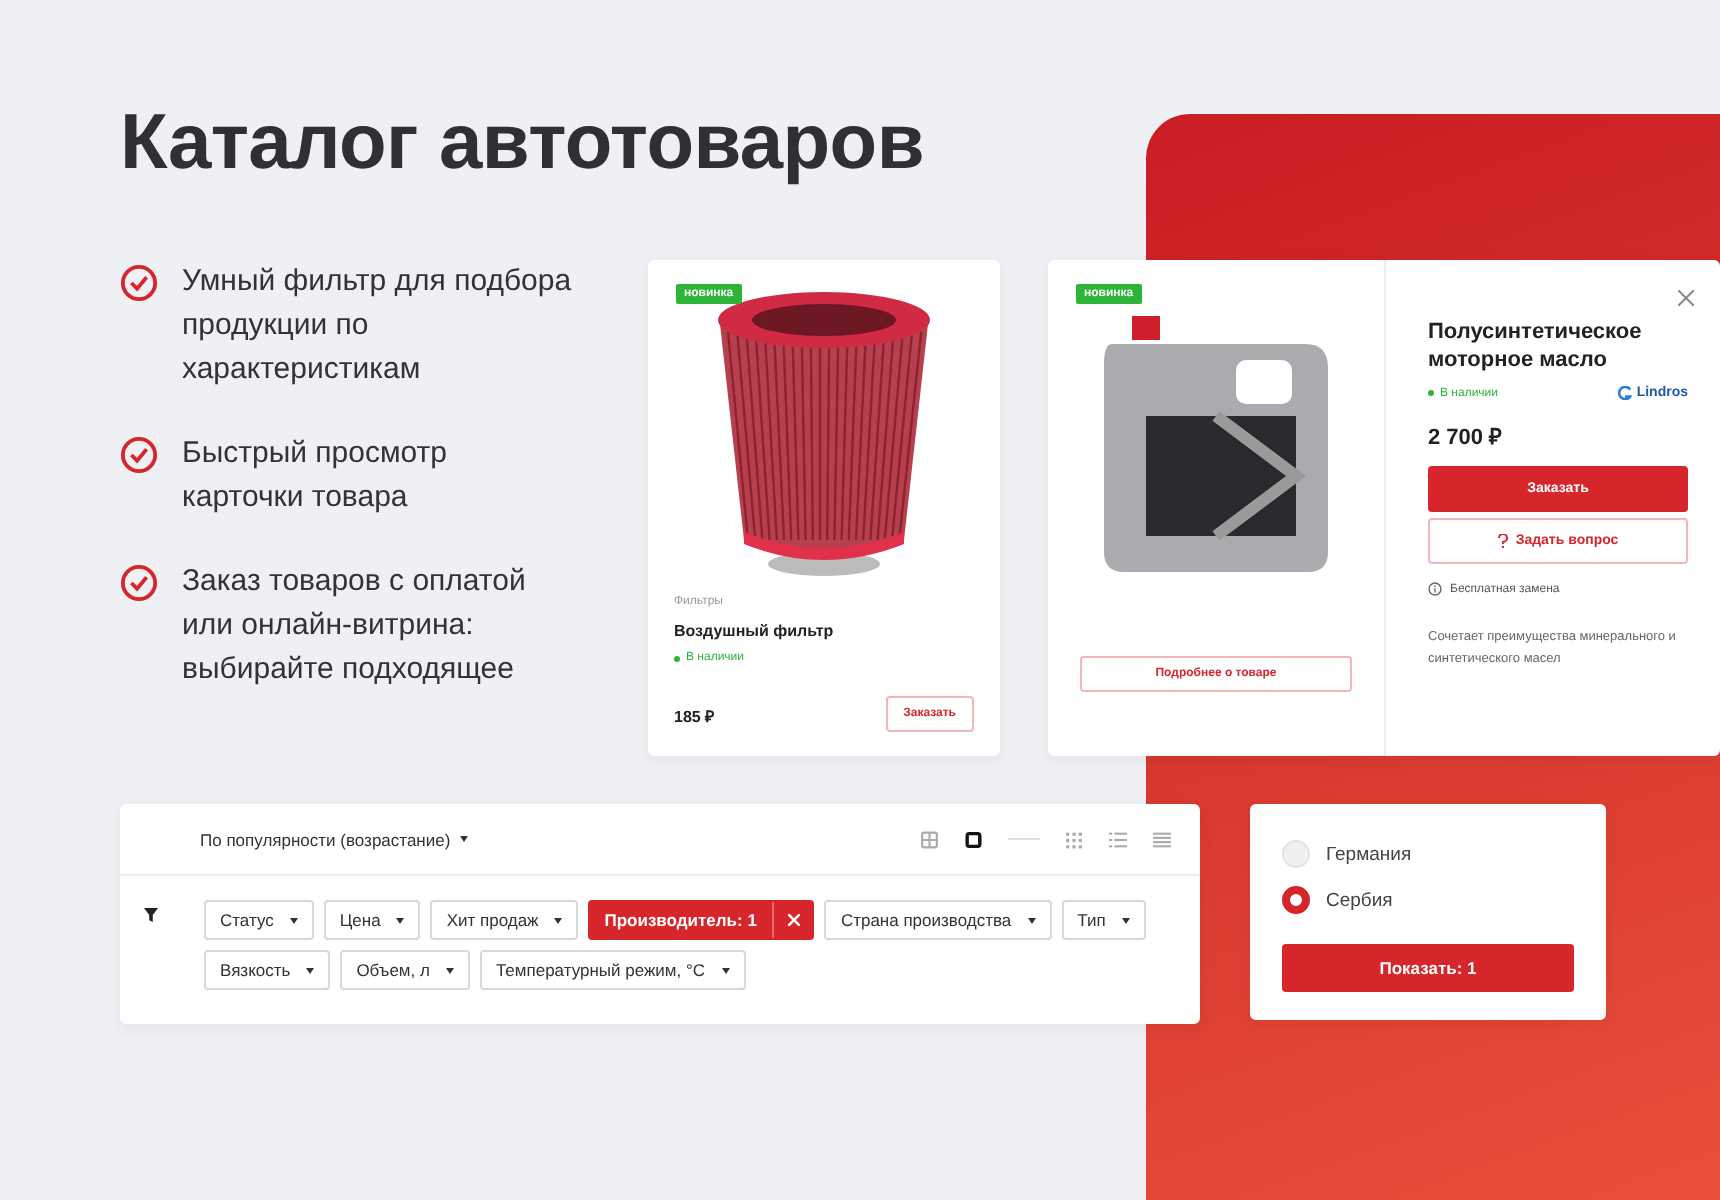 This screenshot has width=1720, height=1200. Describe the element at coordinates (1686, 298) in the screenshot. I see `close-icon` at that location.